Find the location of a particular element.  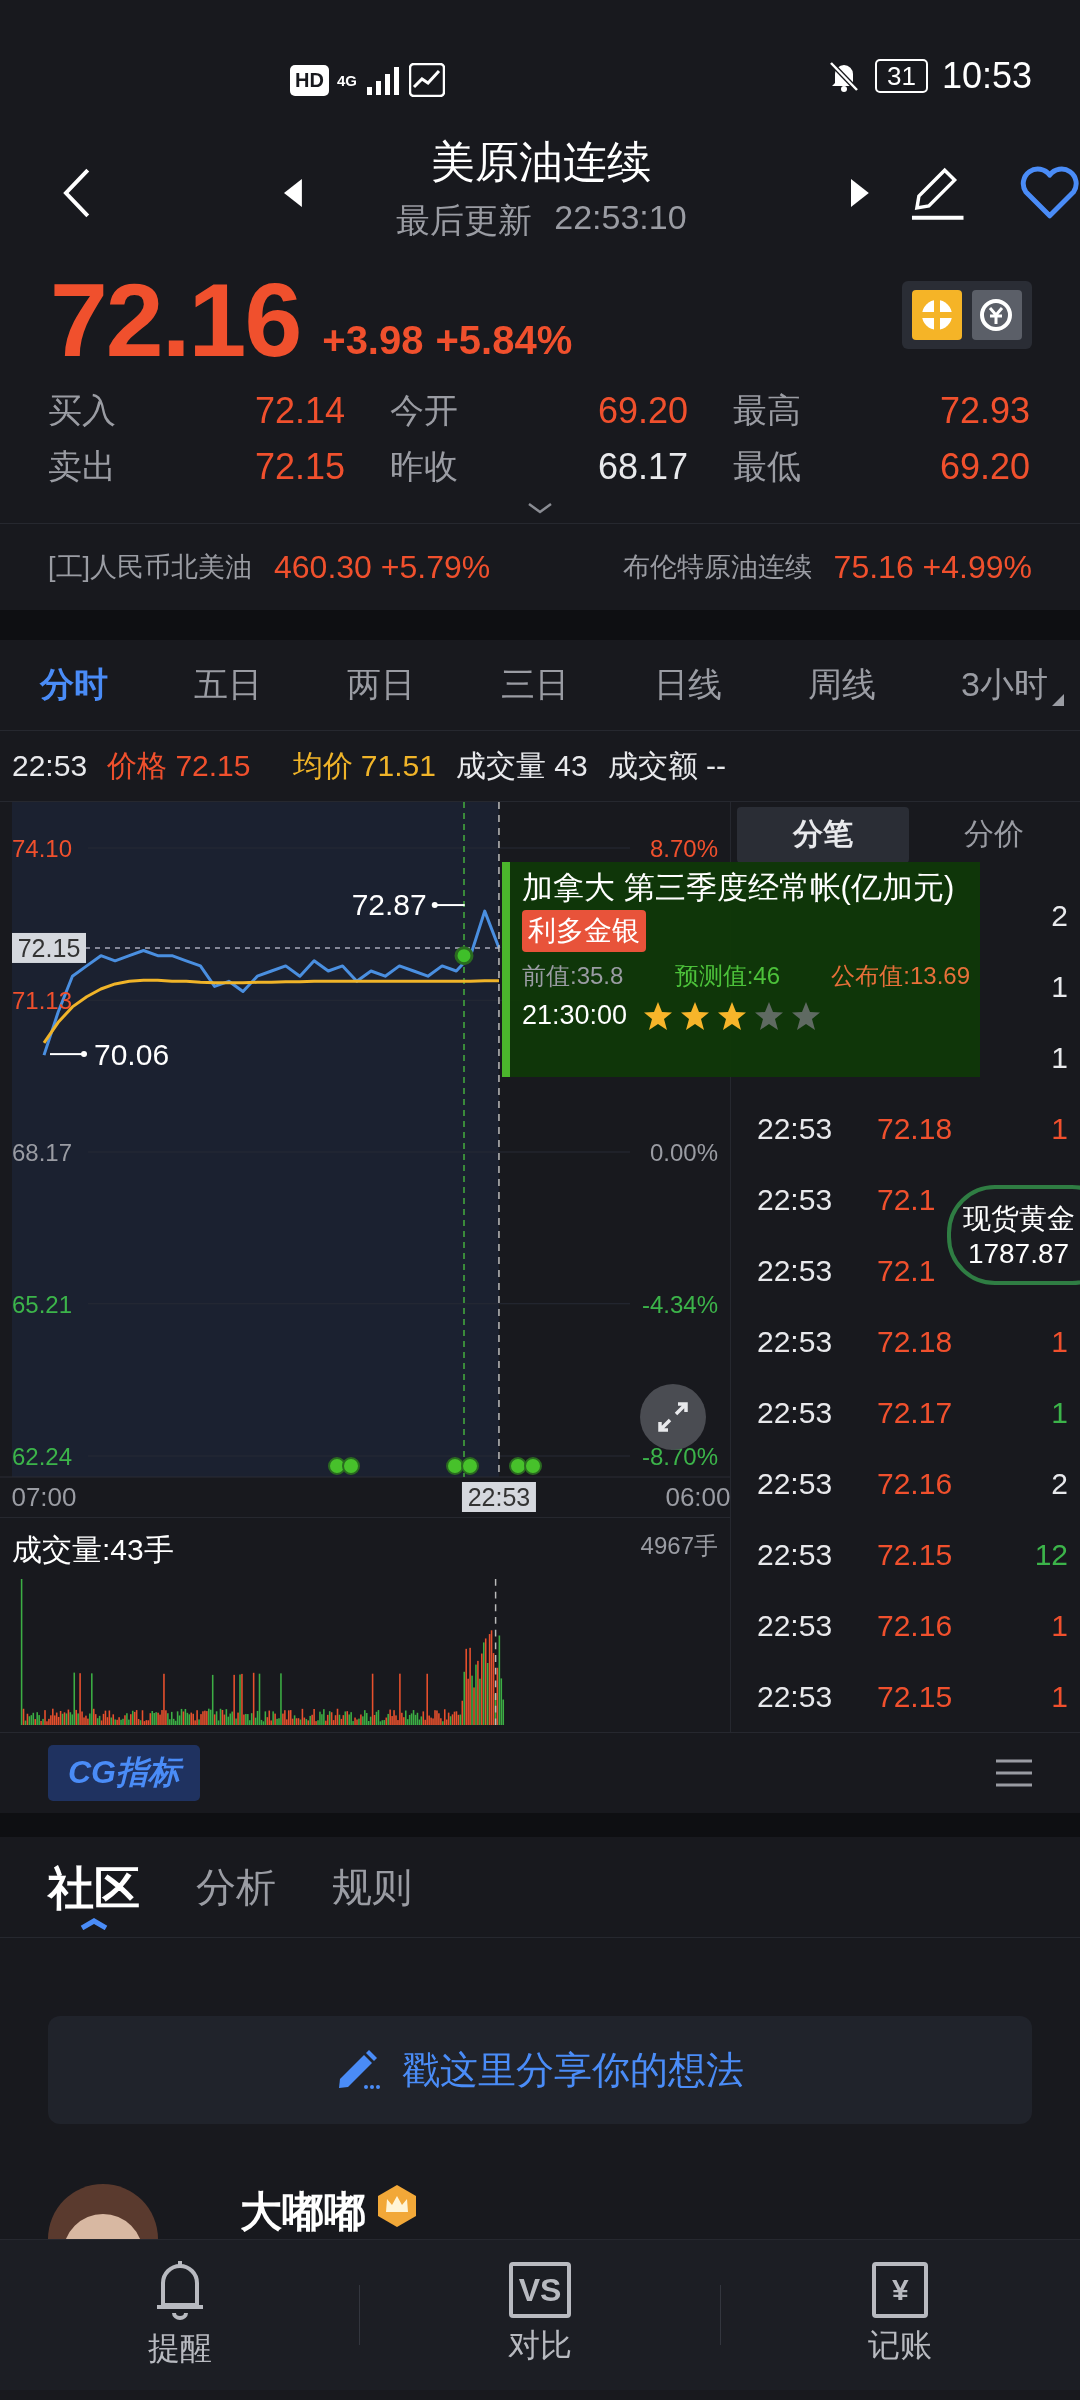

previous-icon is located at coordinates (293, 192).